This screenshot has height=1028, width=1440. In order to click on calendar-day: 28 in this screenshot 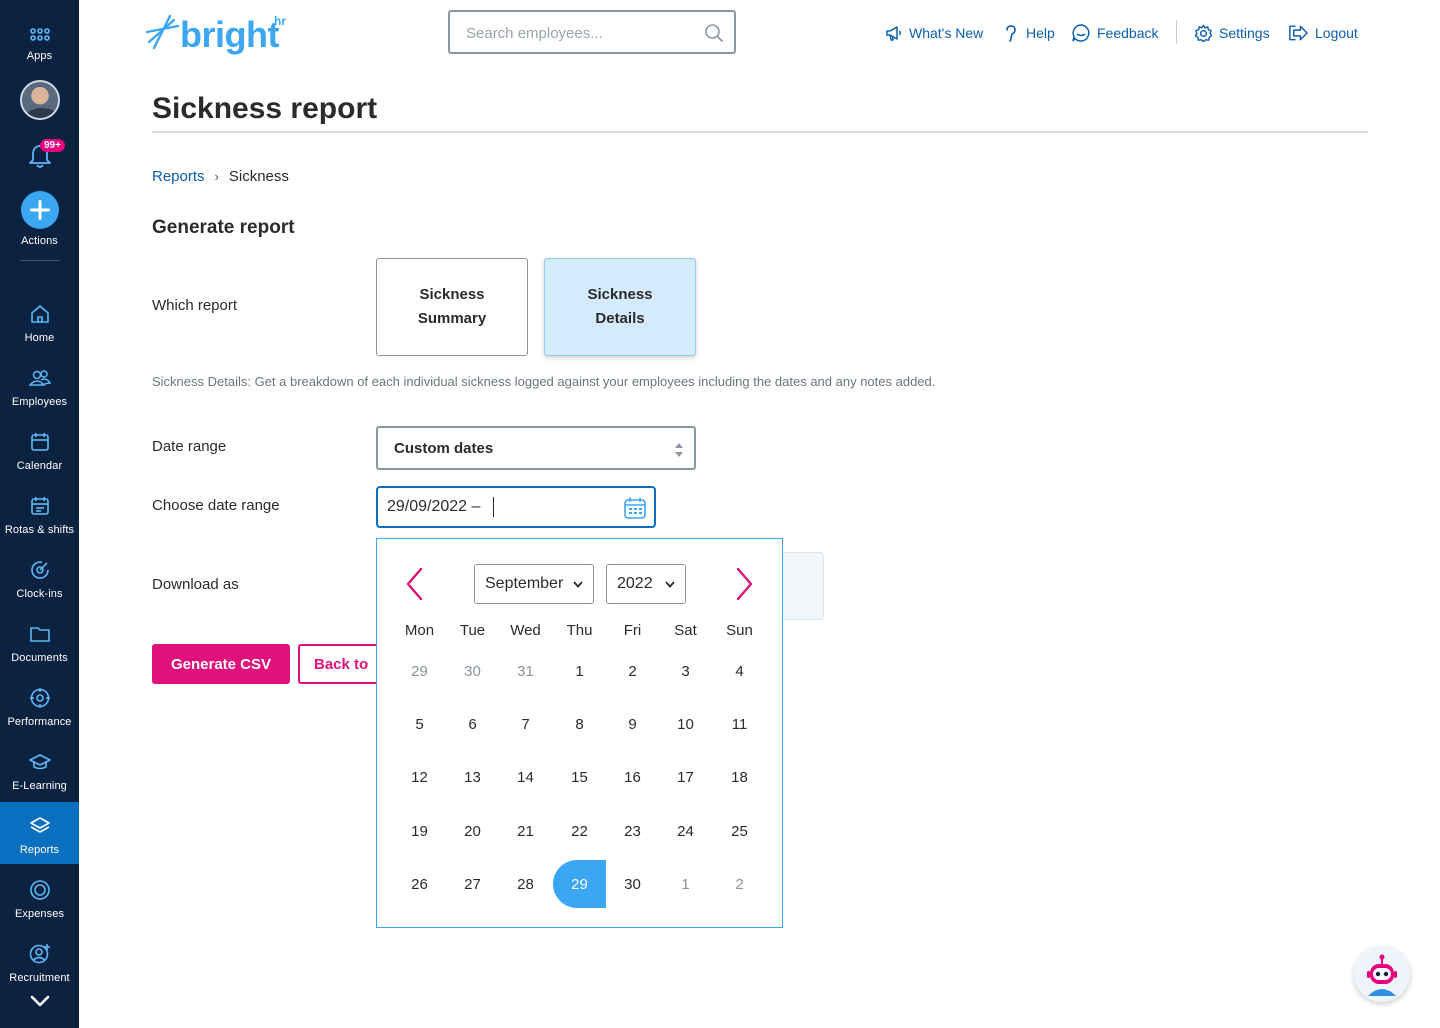, I will do `click(525, 884)`.